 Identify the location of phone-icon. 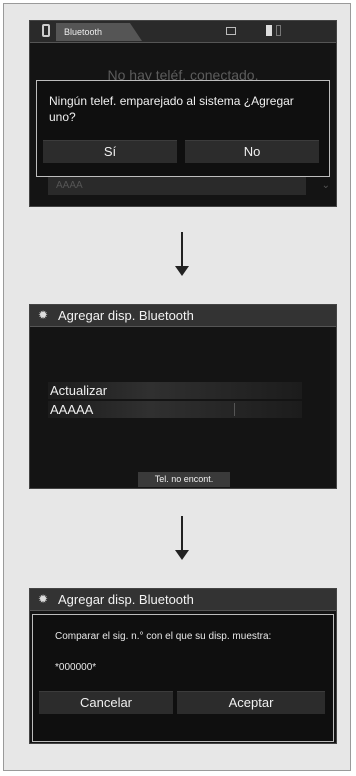
(46, 30).